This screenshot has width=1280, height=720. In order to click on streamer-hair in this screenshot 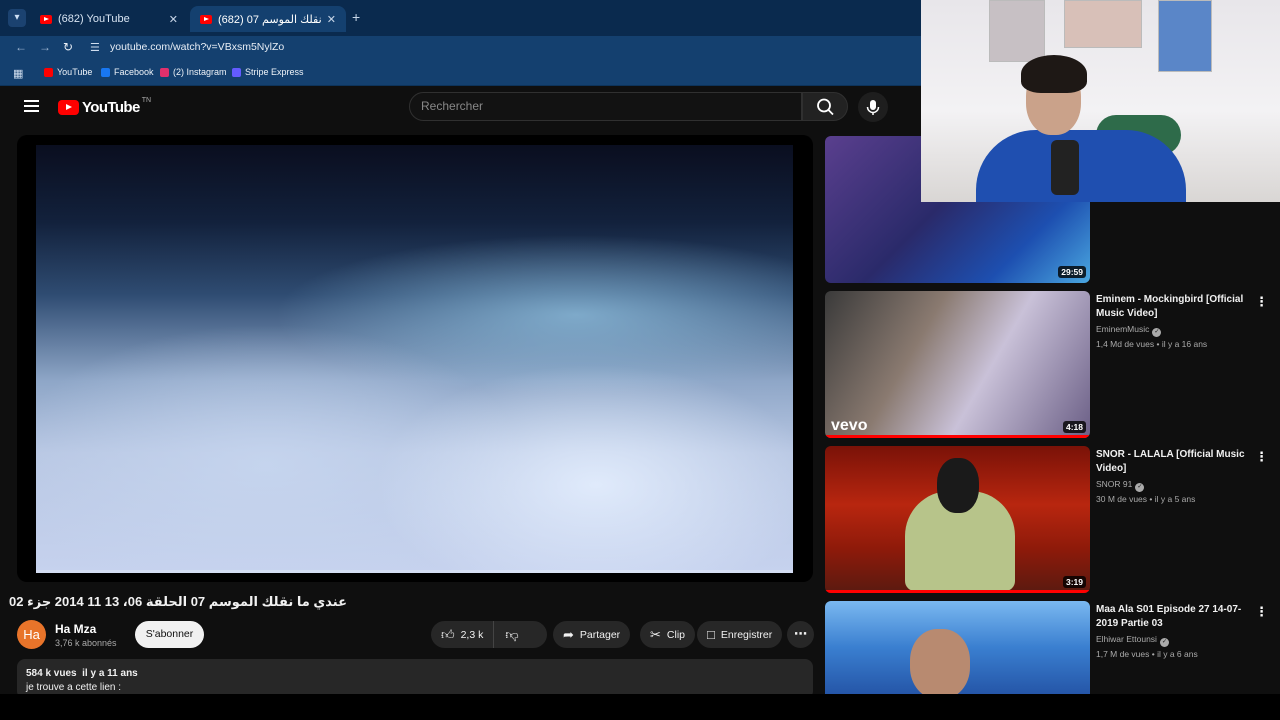, I will do `click(1054, 74)`.